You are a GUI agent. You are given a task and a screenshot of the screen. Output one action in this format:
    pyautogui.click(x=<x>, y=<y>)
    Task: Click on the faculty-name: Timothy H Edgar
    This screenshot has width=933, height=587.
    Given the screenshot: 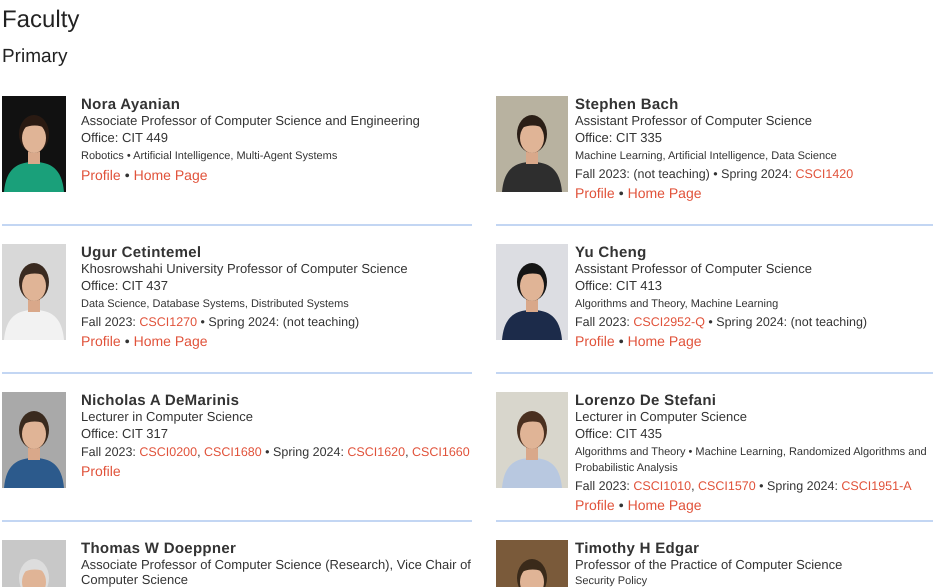 What is the action you would take?
    pyautogui.click(x=637, y=548)
    